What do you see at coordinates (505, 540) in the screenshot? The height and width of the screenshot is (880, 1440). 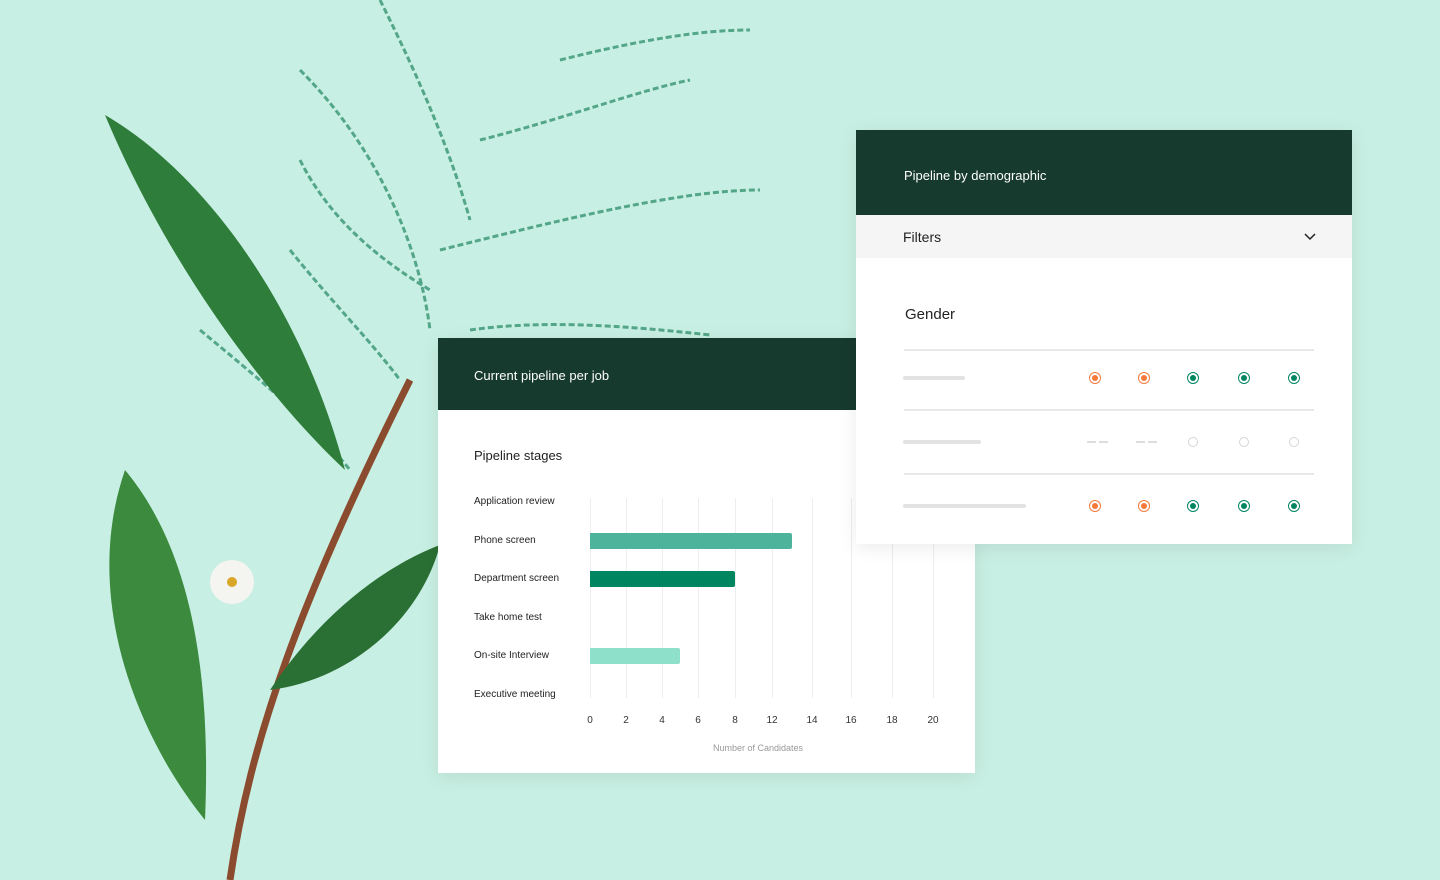 I see `category-label: Phone screen` at bounding box center [505, 540].